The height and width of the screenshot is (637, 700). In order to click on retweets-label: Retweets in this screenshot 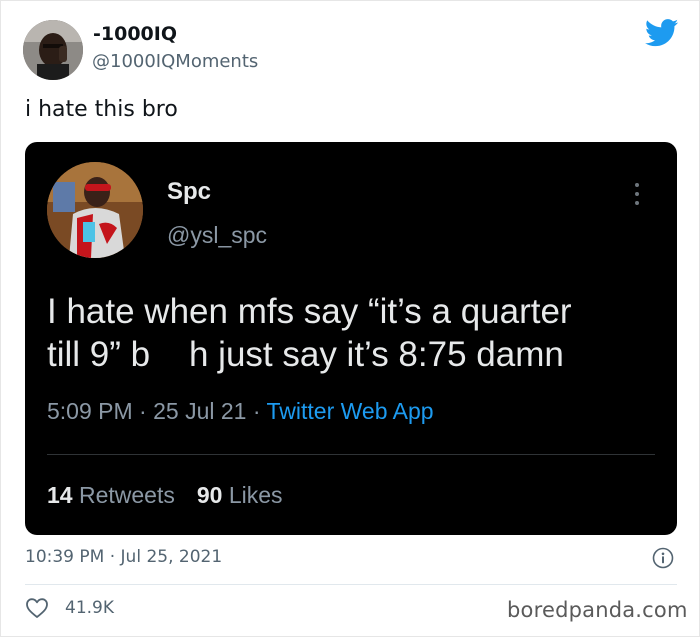, I will do `click(126, 495)`.